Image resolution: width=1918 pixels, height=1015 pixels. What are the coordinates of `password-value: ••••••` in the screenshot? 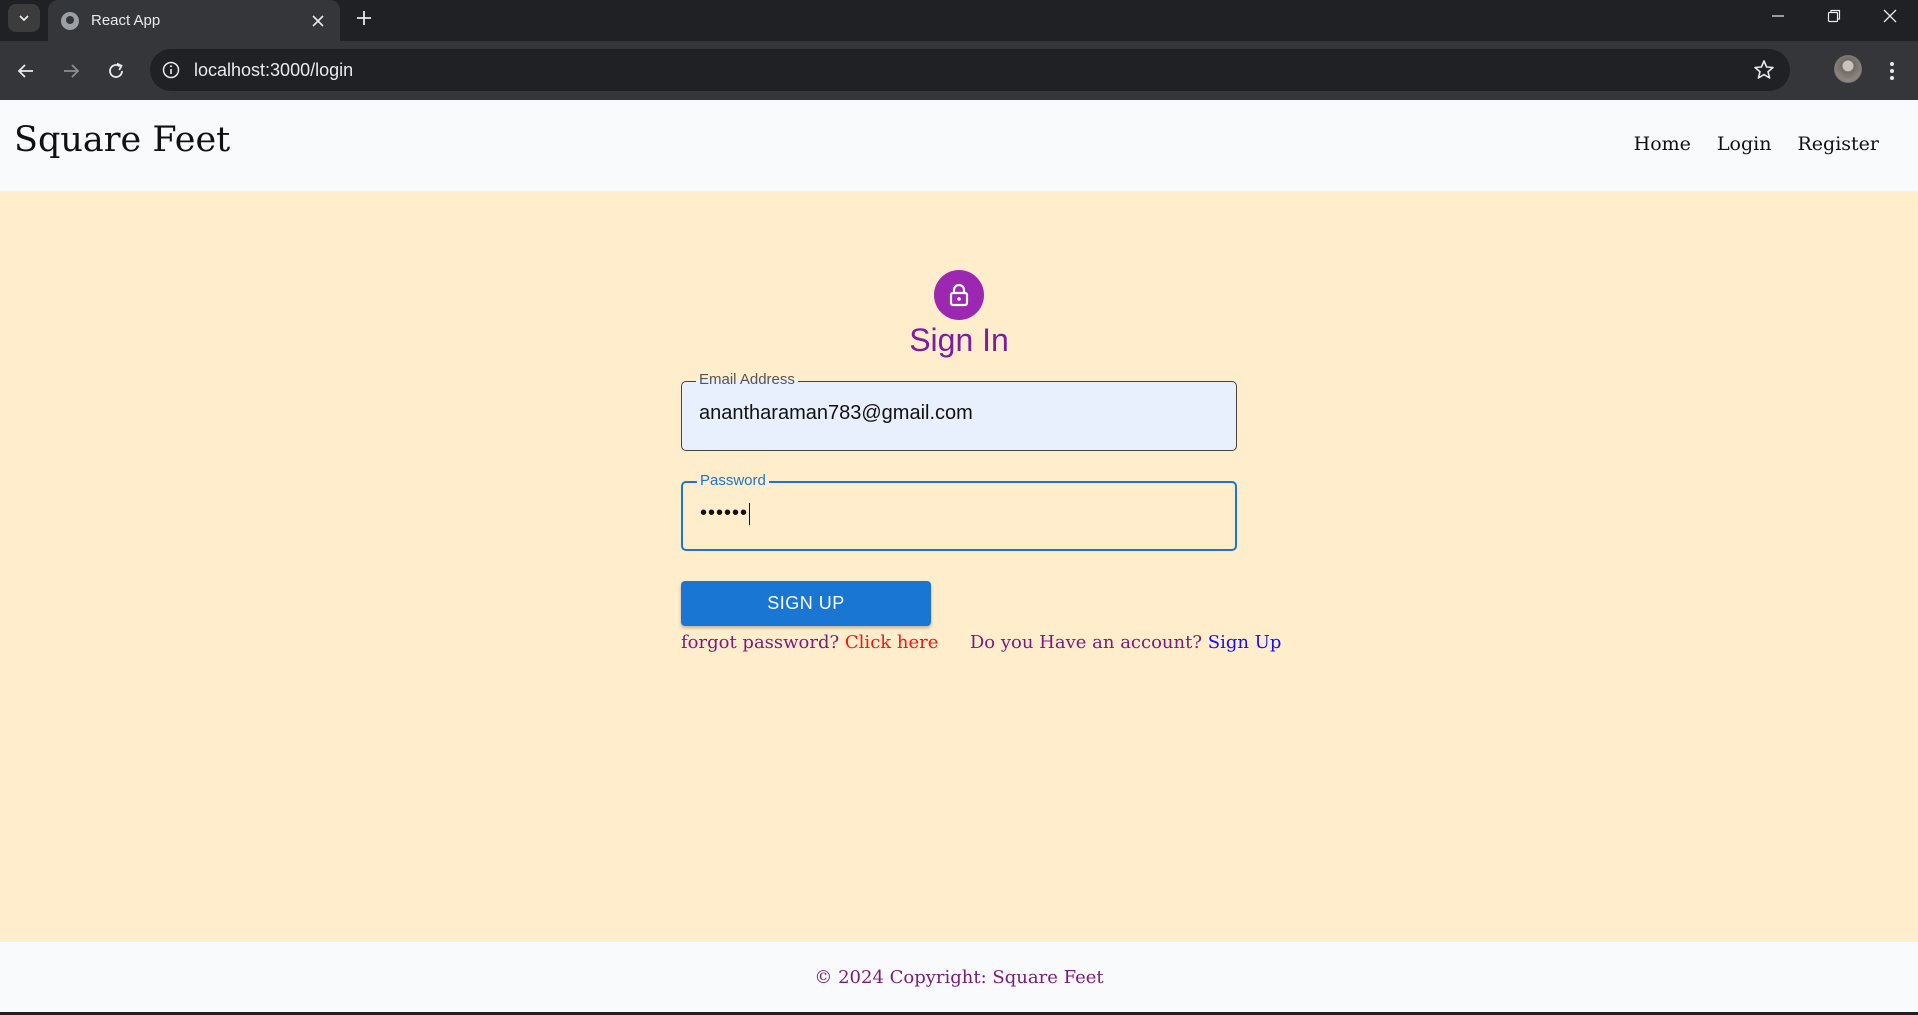 It's located at (724, 513).